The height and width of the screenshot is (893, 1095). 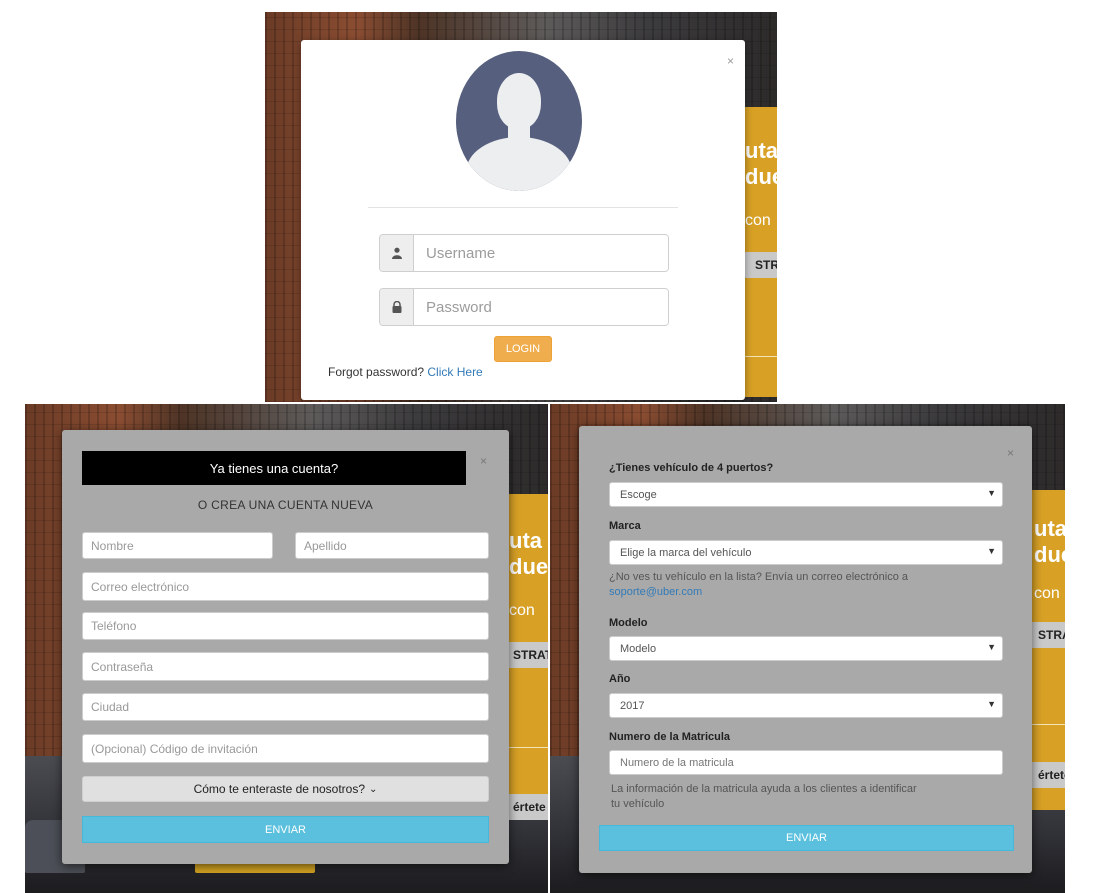 What do you see at coordinates (376, 372) in the screenshot?
I see `forgot-text: Forgot password?` at bounding box center [376, 372].